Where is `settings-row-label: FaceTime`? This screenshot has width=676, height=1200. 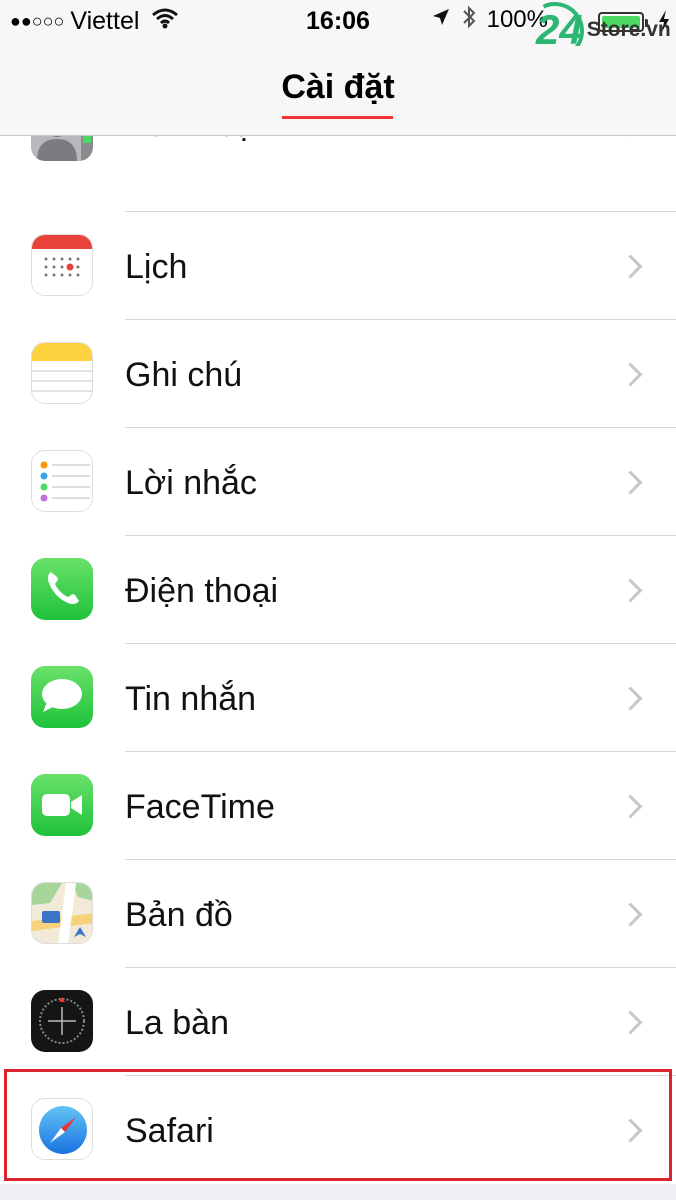
settings-row-label: FaceTime is located at coordinates (200, 807).